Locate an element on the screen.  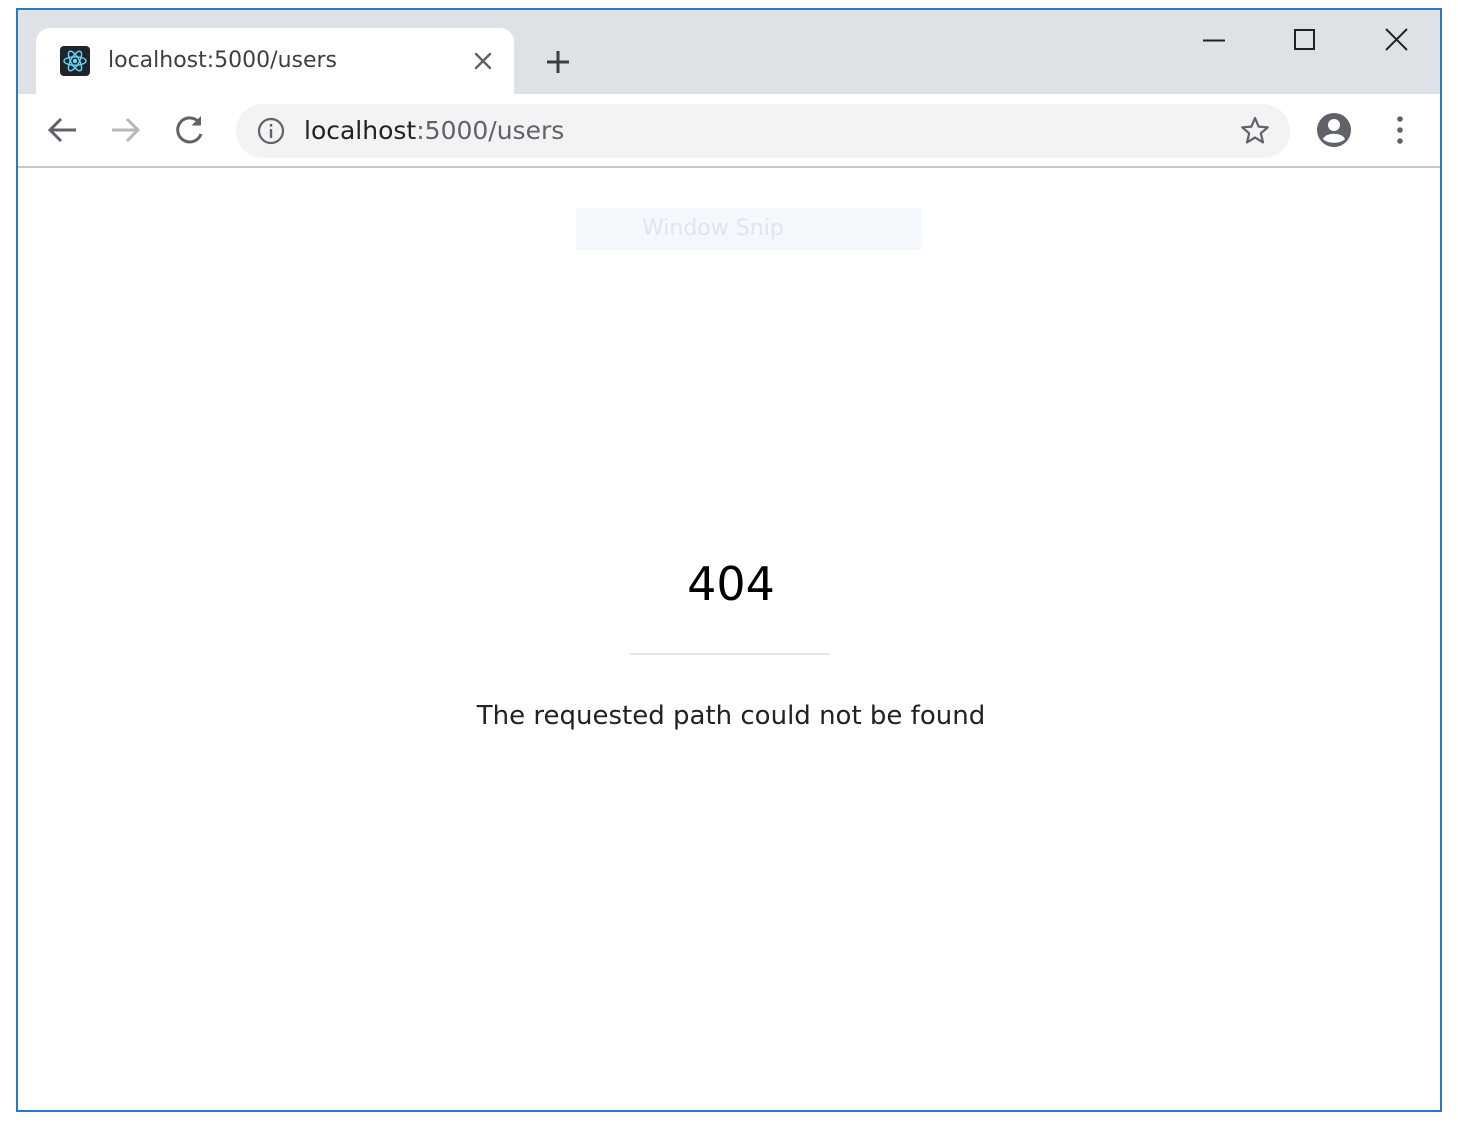
error-code: 404 is located at coordinates (731, 584).